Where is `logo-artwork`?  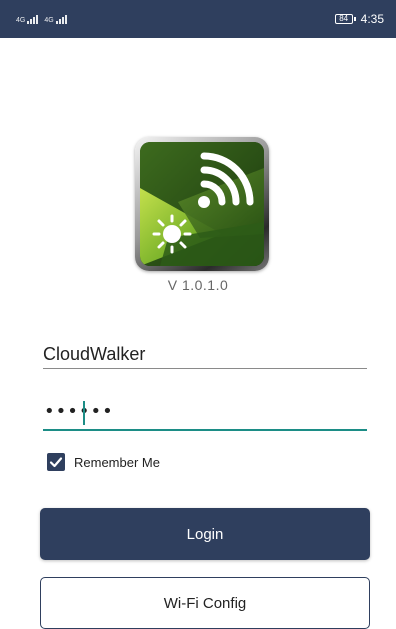
logo-artwork is located at coordinates (202, 204).